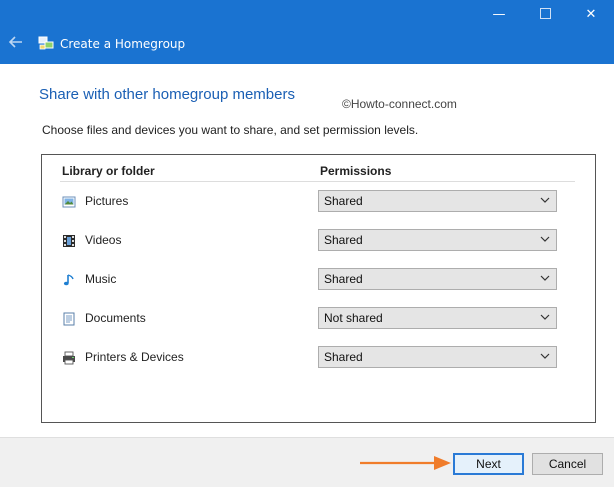  What do you see at coordinates (68, 280) in the screenshot?
I see `music-icon` at bounding box center [68, 280].